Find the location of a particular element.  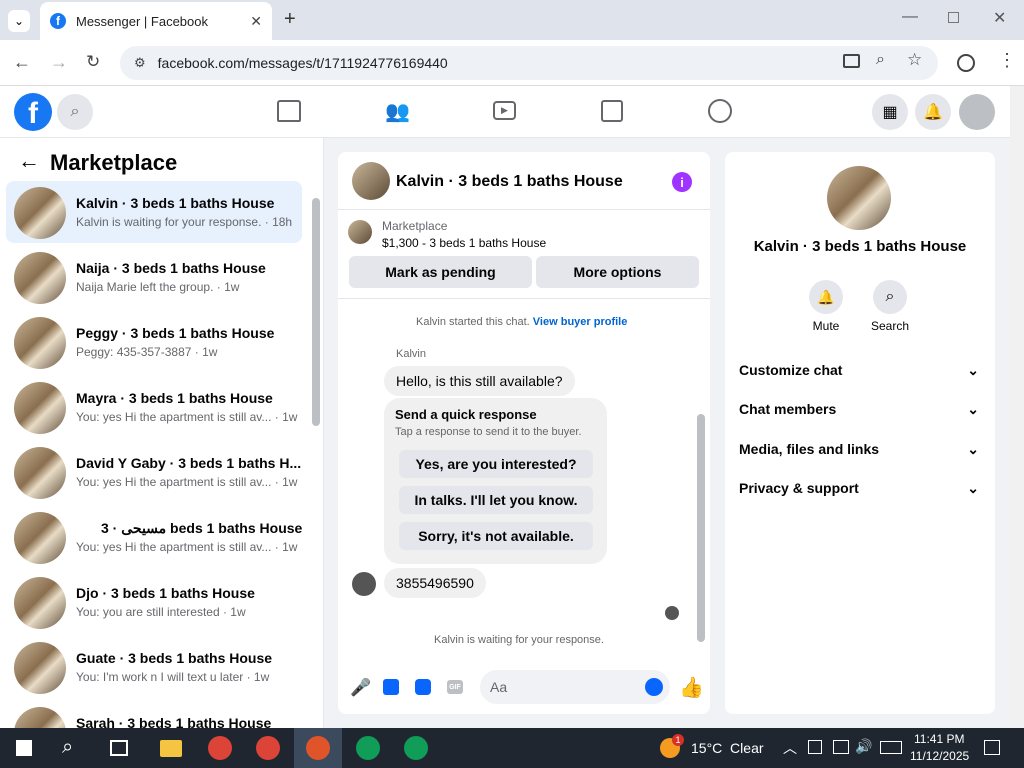

install-app-icon is located at coordinates (851, 61).